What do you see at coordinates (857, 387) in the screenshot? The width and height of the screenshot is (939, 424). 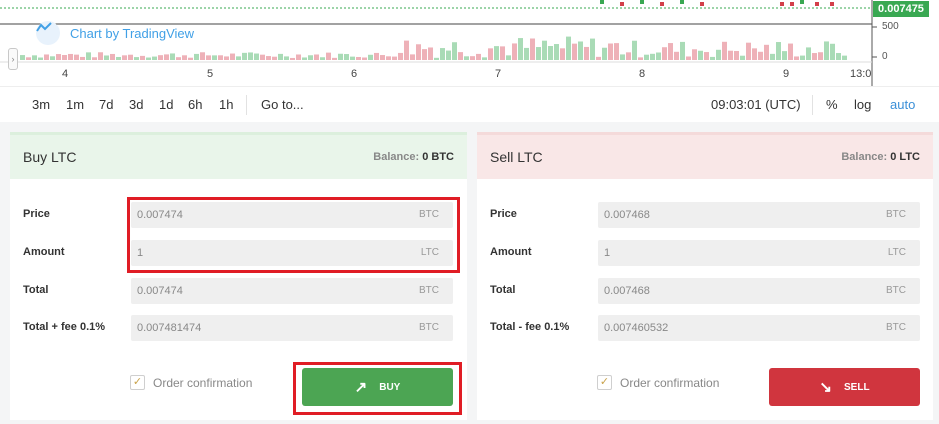 I see `sell-button-label: SELL` at bounding box center [857, 387].